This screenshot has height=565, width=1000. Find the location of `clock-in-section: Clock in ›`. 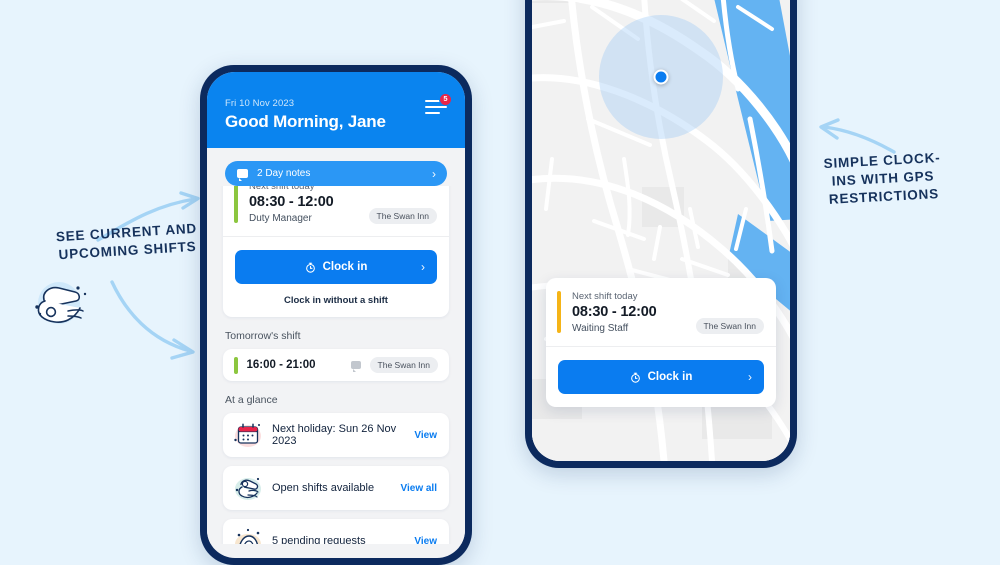

clock-in-section: Clock in › is located at coordinates (661, 377).